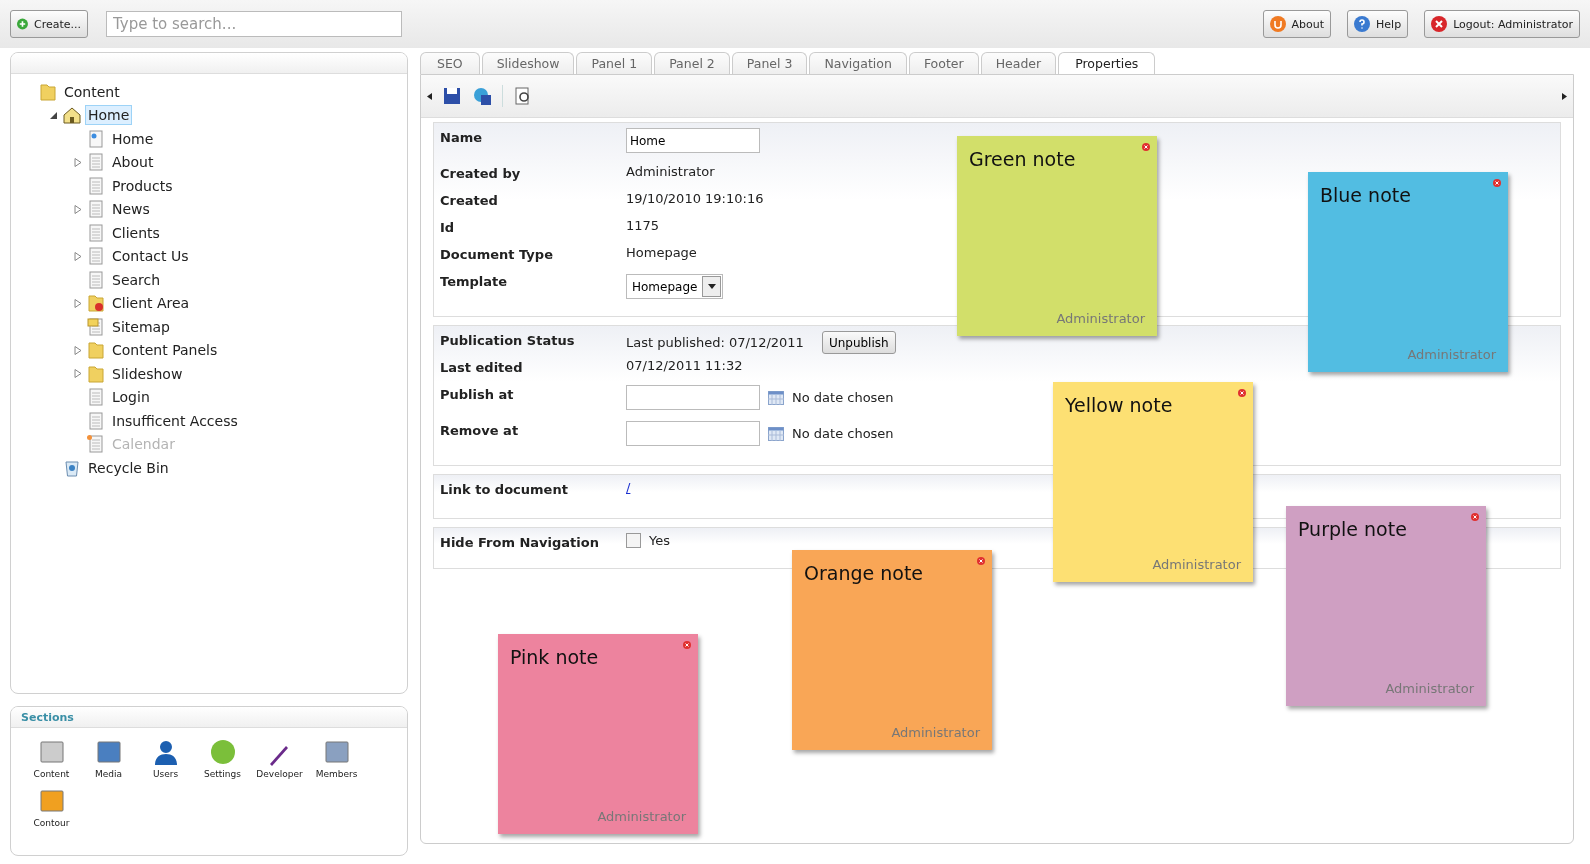 The width and height of the screenshot is (1590, 864). Describe the element at coordinates (769, 63) in the screenshot. I see `tab: Panel 3` at that location.